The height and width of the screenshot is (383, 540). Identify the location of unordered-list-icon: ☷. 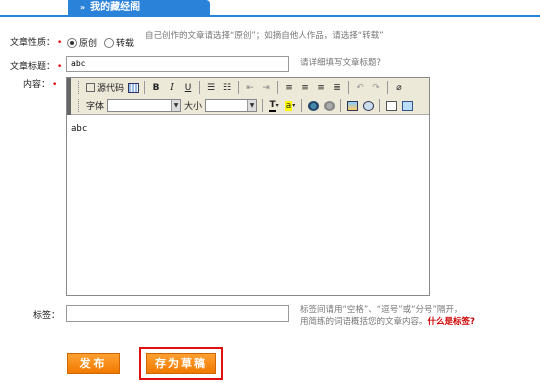
(227, 87).